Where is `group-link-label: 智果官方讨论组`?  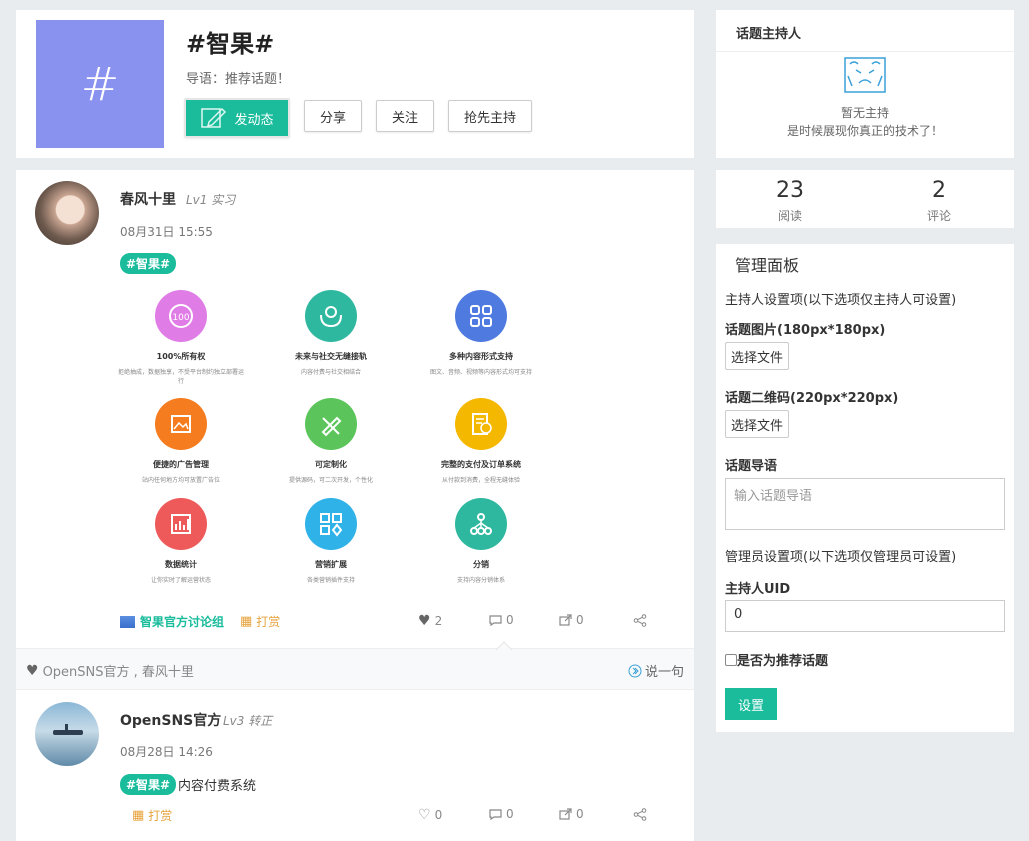 group-link-label: 智果官方讨论组 is located at coordinates (182, 622).